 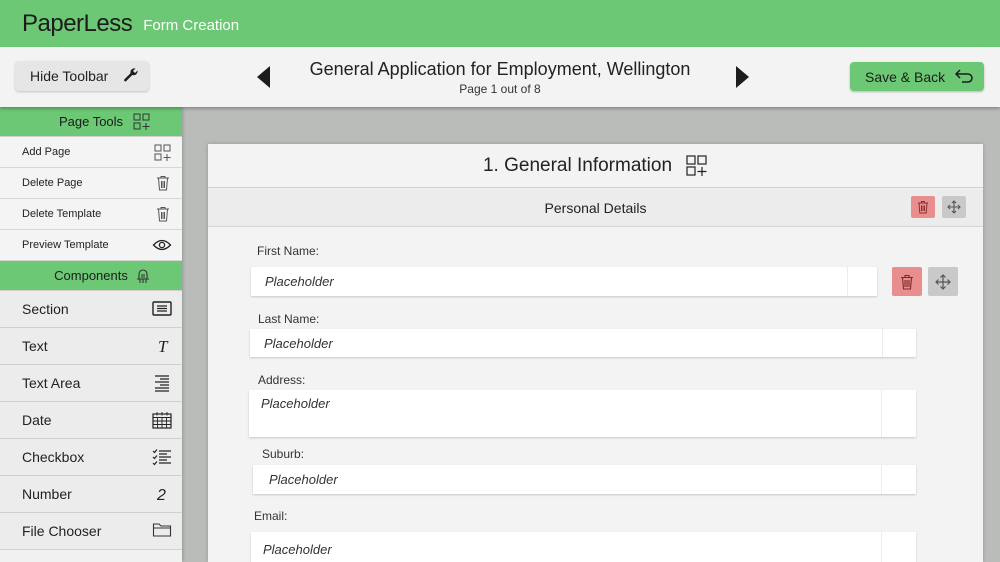 I want to click on svg-text: 2, so click(x=161, y=495).